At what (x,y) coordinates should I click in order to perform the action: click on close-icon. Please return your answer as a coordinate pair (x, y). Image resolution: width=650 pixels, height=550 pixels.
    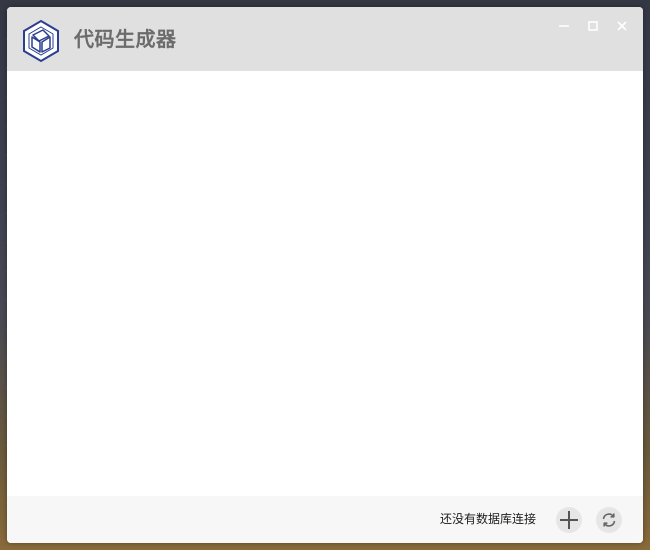
    Looking at the image, I should click on (622, 26).